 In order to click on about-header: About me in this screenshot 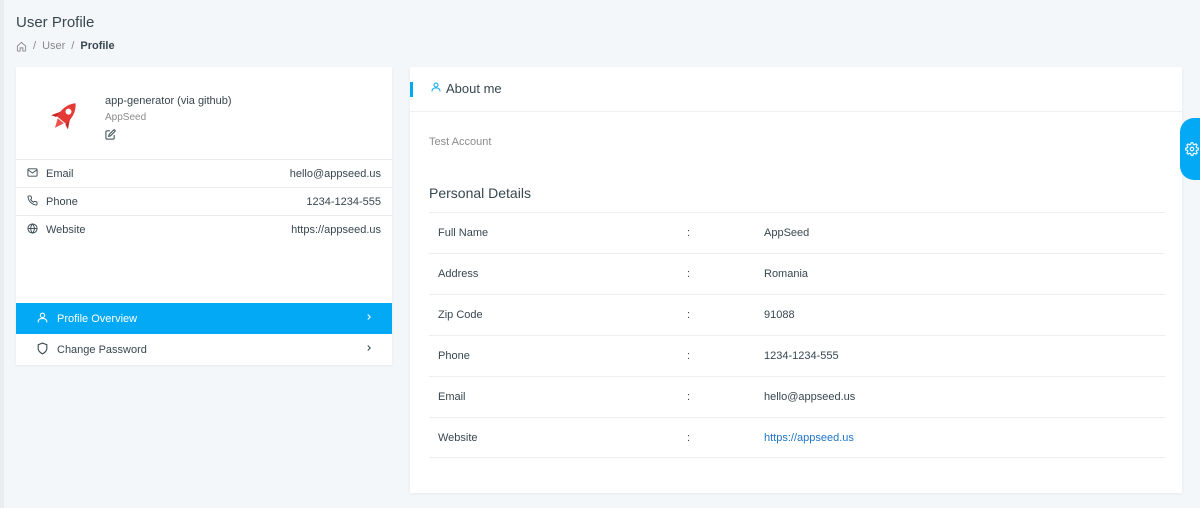, I will do `click(796, 89)`.